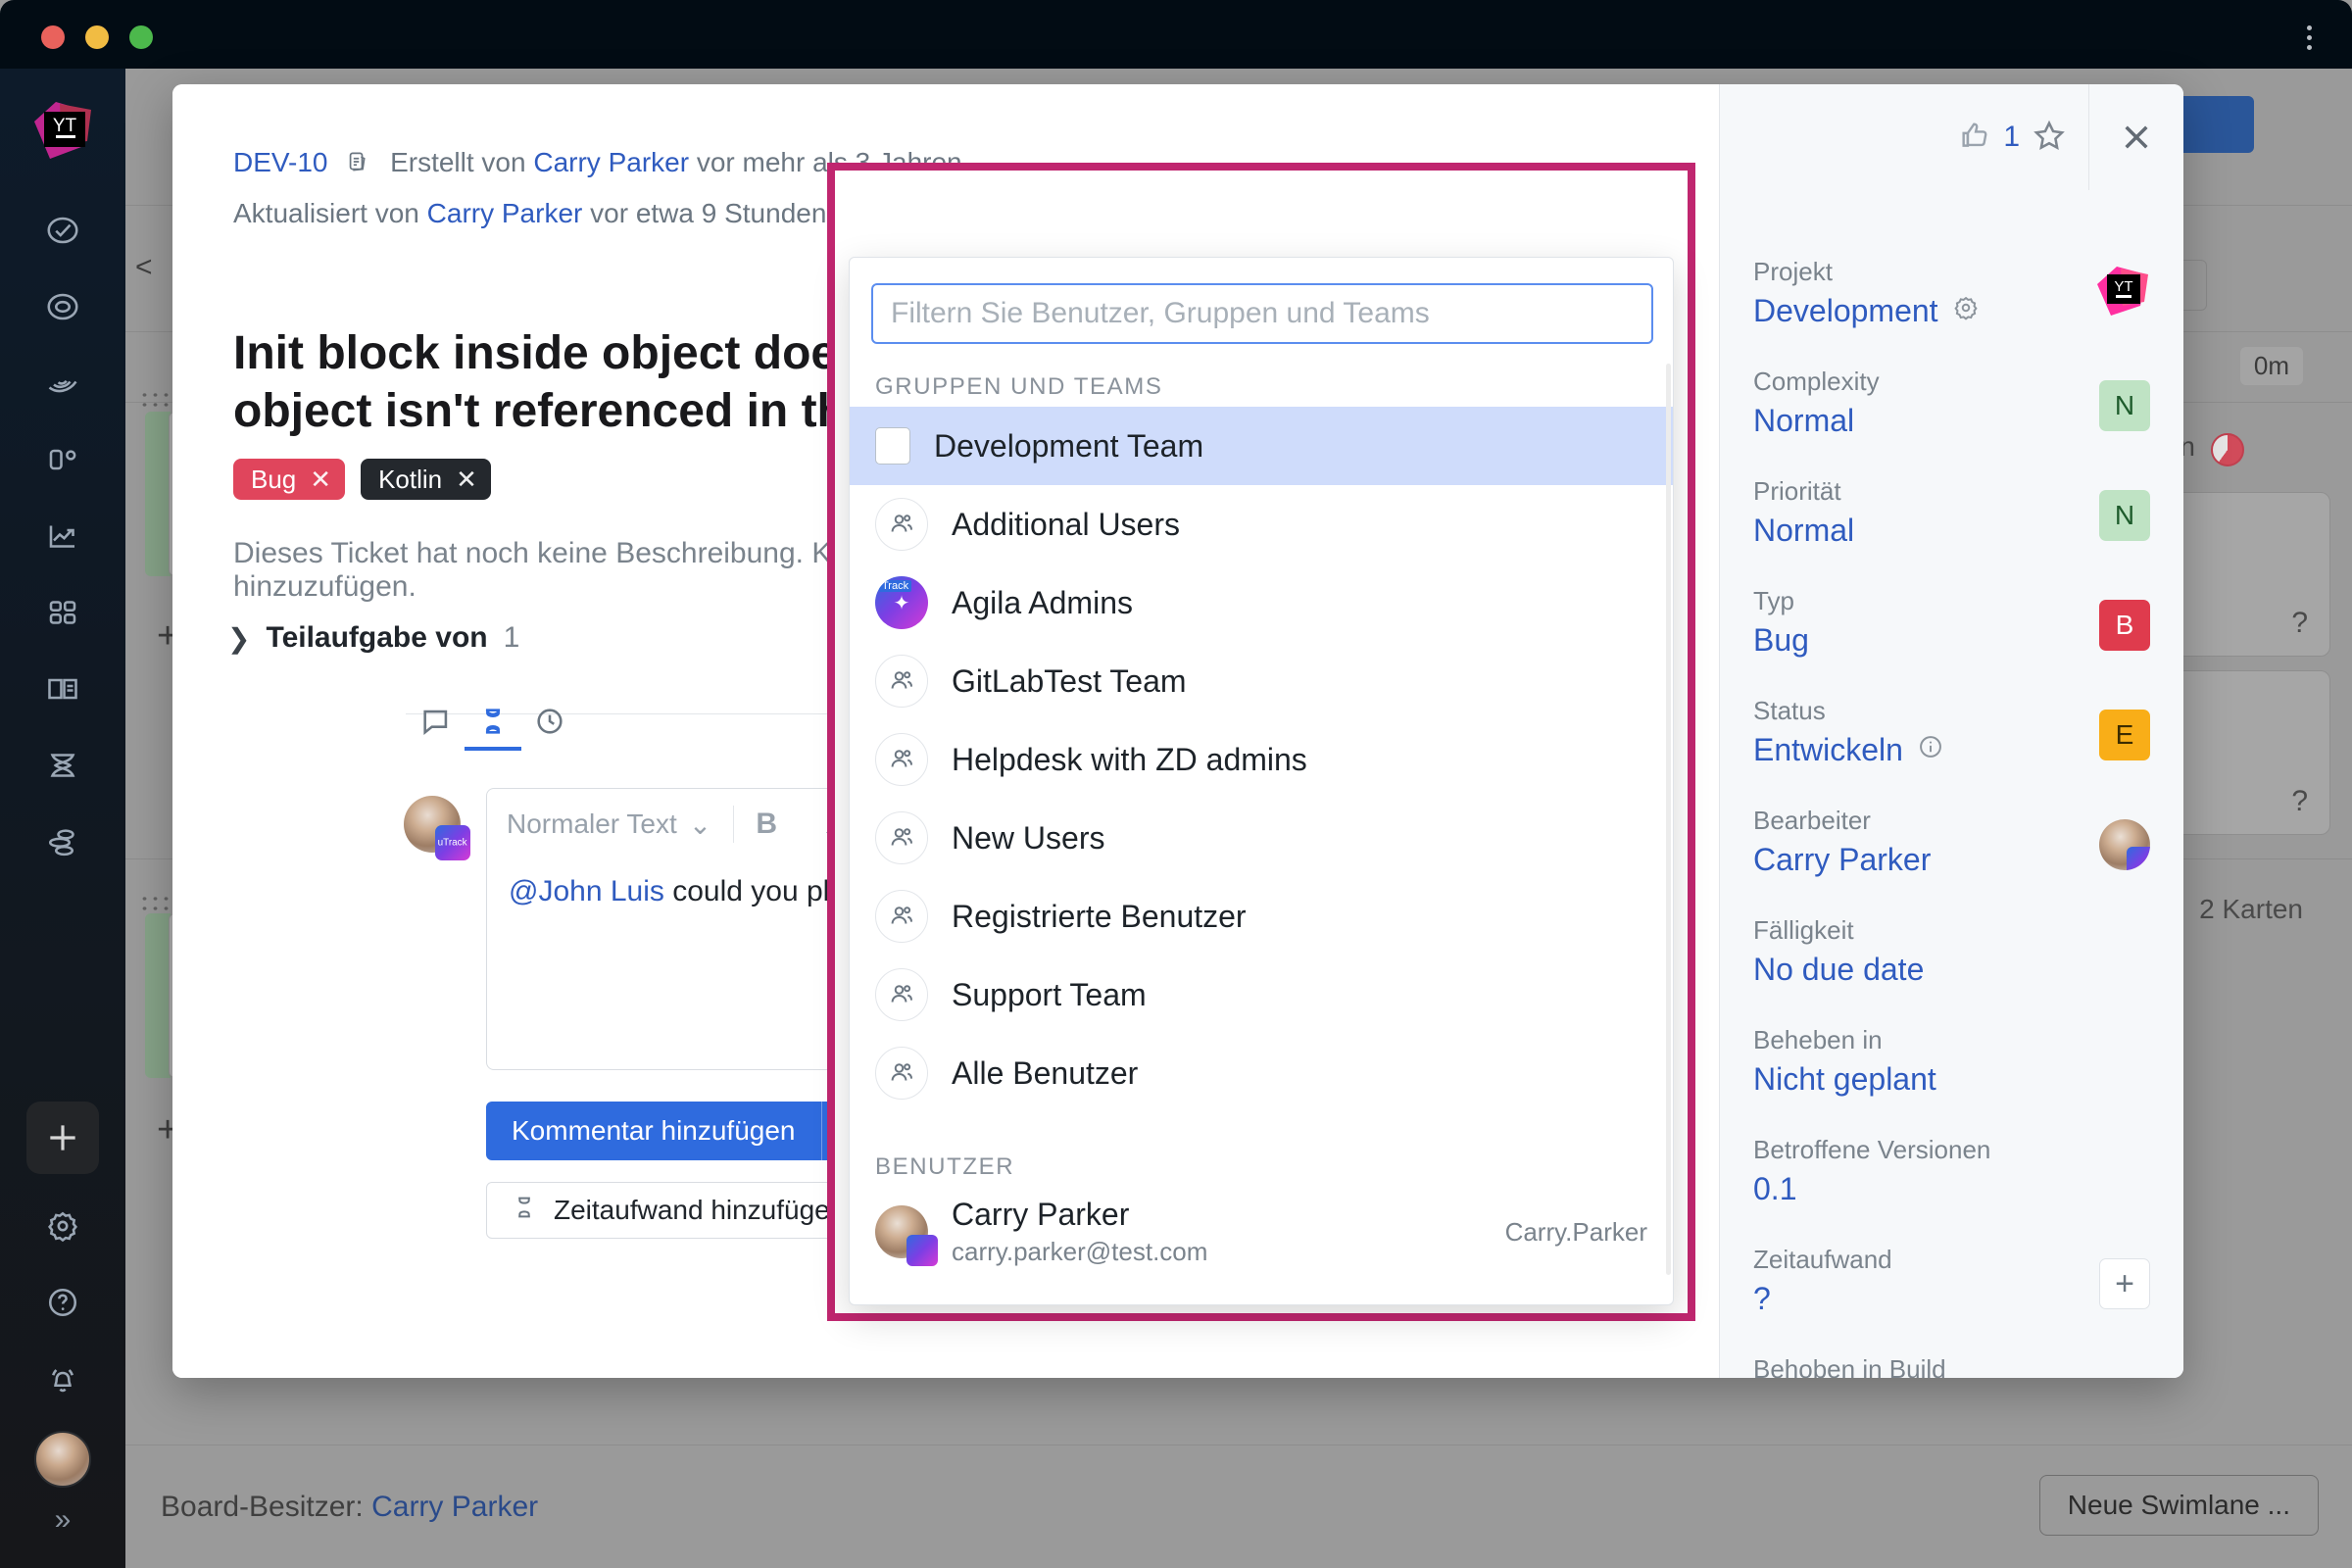 This screenshot has height=1568, width=2352. I want to click on close-window-button, so click(53, 37).